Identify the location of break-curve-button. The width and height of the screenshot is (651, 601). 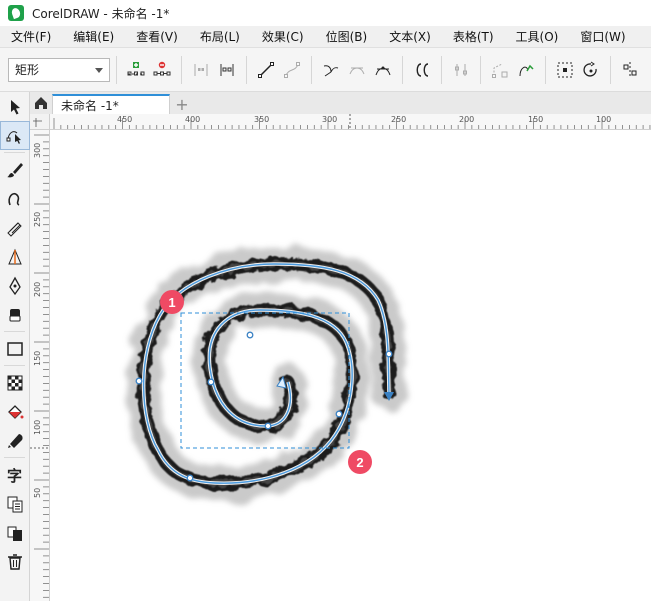
(227, 70).